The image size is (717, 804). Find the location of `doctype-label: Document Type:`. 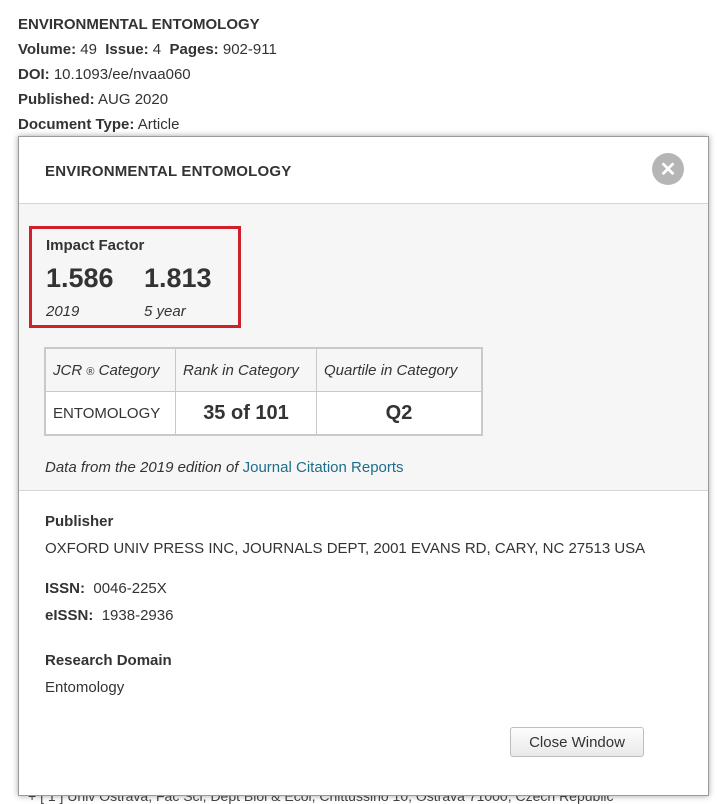

doctype-label: Document Type: is located at coordinates (76, 124).